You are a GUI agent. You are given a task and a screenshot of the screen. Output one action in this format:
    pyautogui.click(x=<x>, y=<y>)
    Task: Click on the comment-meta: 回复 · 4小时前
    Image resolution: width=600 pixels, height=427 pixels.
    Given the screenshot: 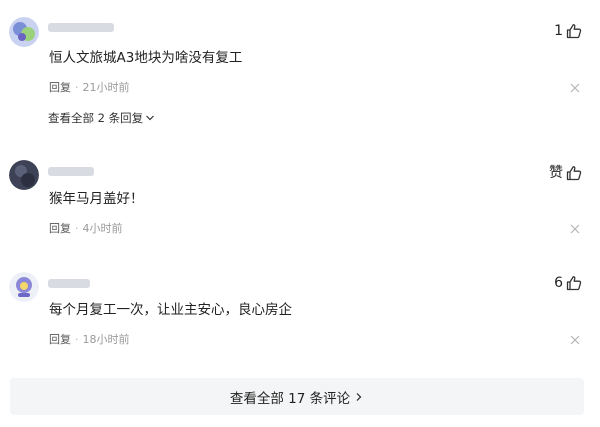 What is the action you would take?
    pyautogui.click(x=86, y=229)
    